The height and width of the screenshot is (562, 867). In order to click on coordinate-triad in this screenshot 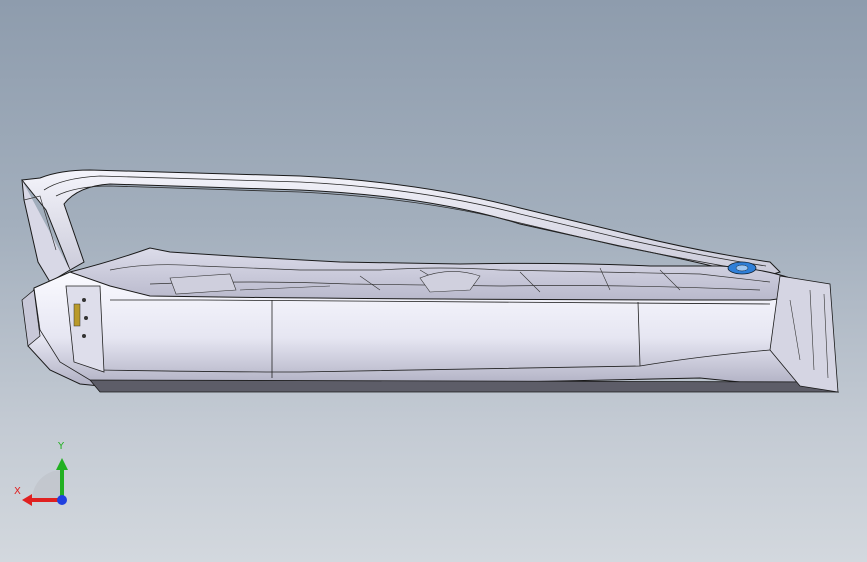, I will do `click(45, 475)`.